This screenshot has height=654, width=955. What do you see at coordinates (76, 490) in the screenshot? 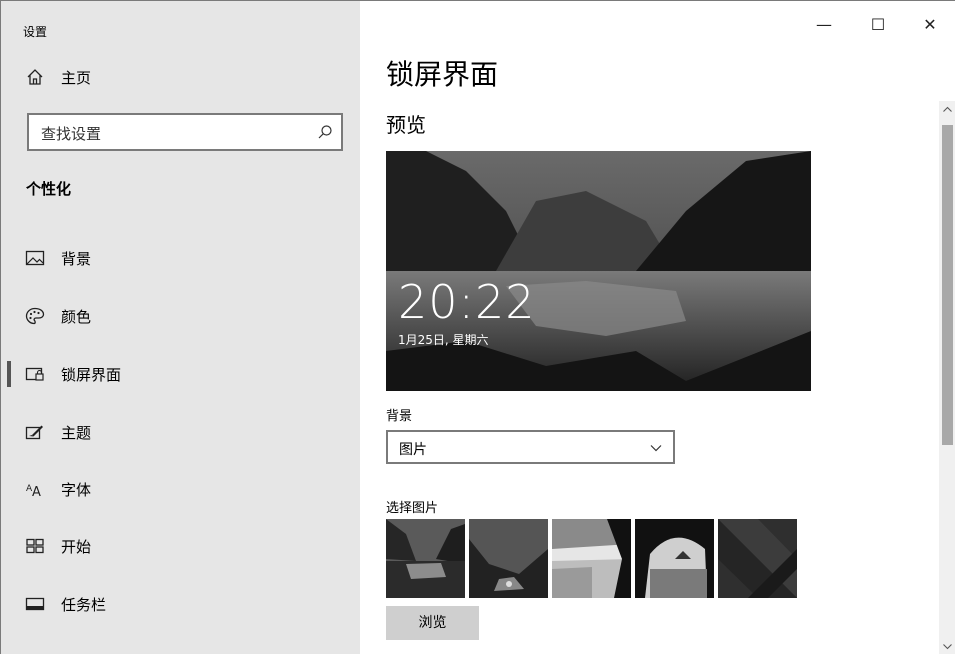
I see `sidebar-item-label: 字体` at bounding box center [76, 490].